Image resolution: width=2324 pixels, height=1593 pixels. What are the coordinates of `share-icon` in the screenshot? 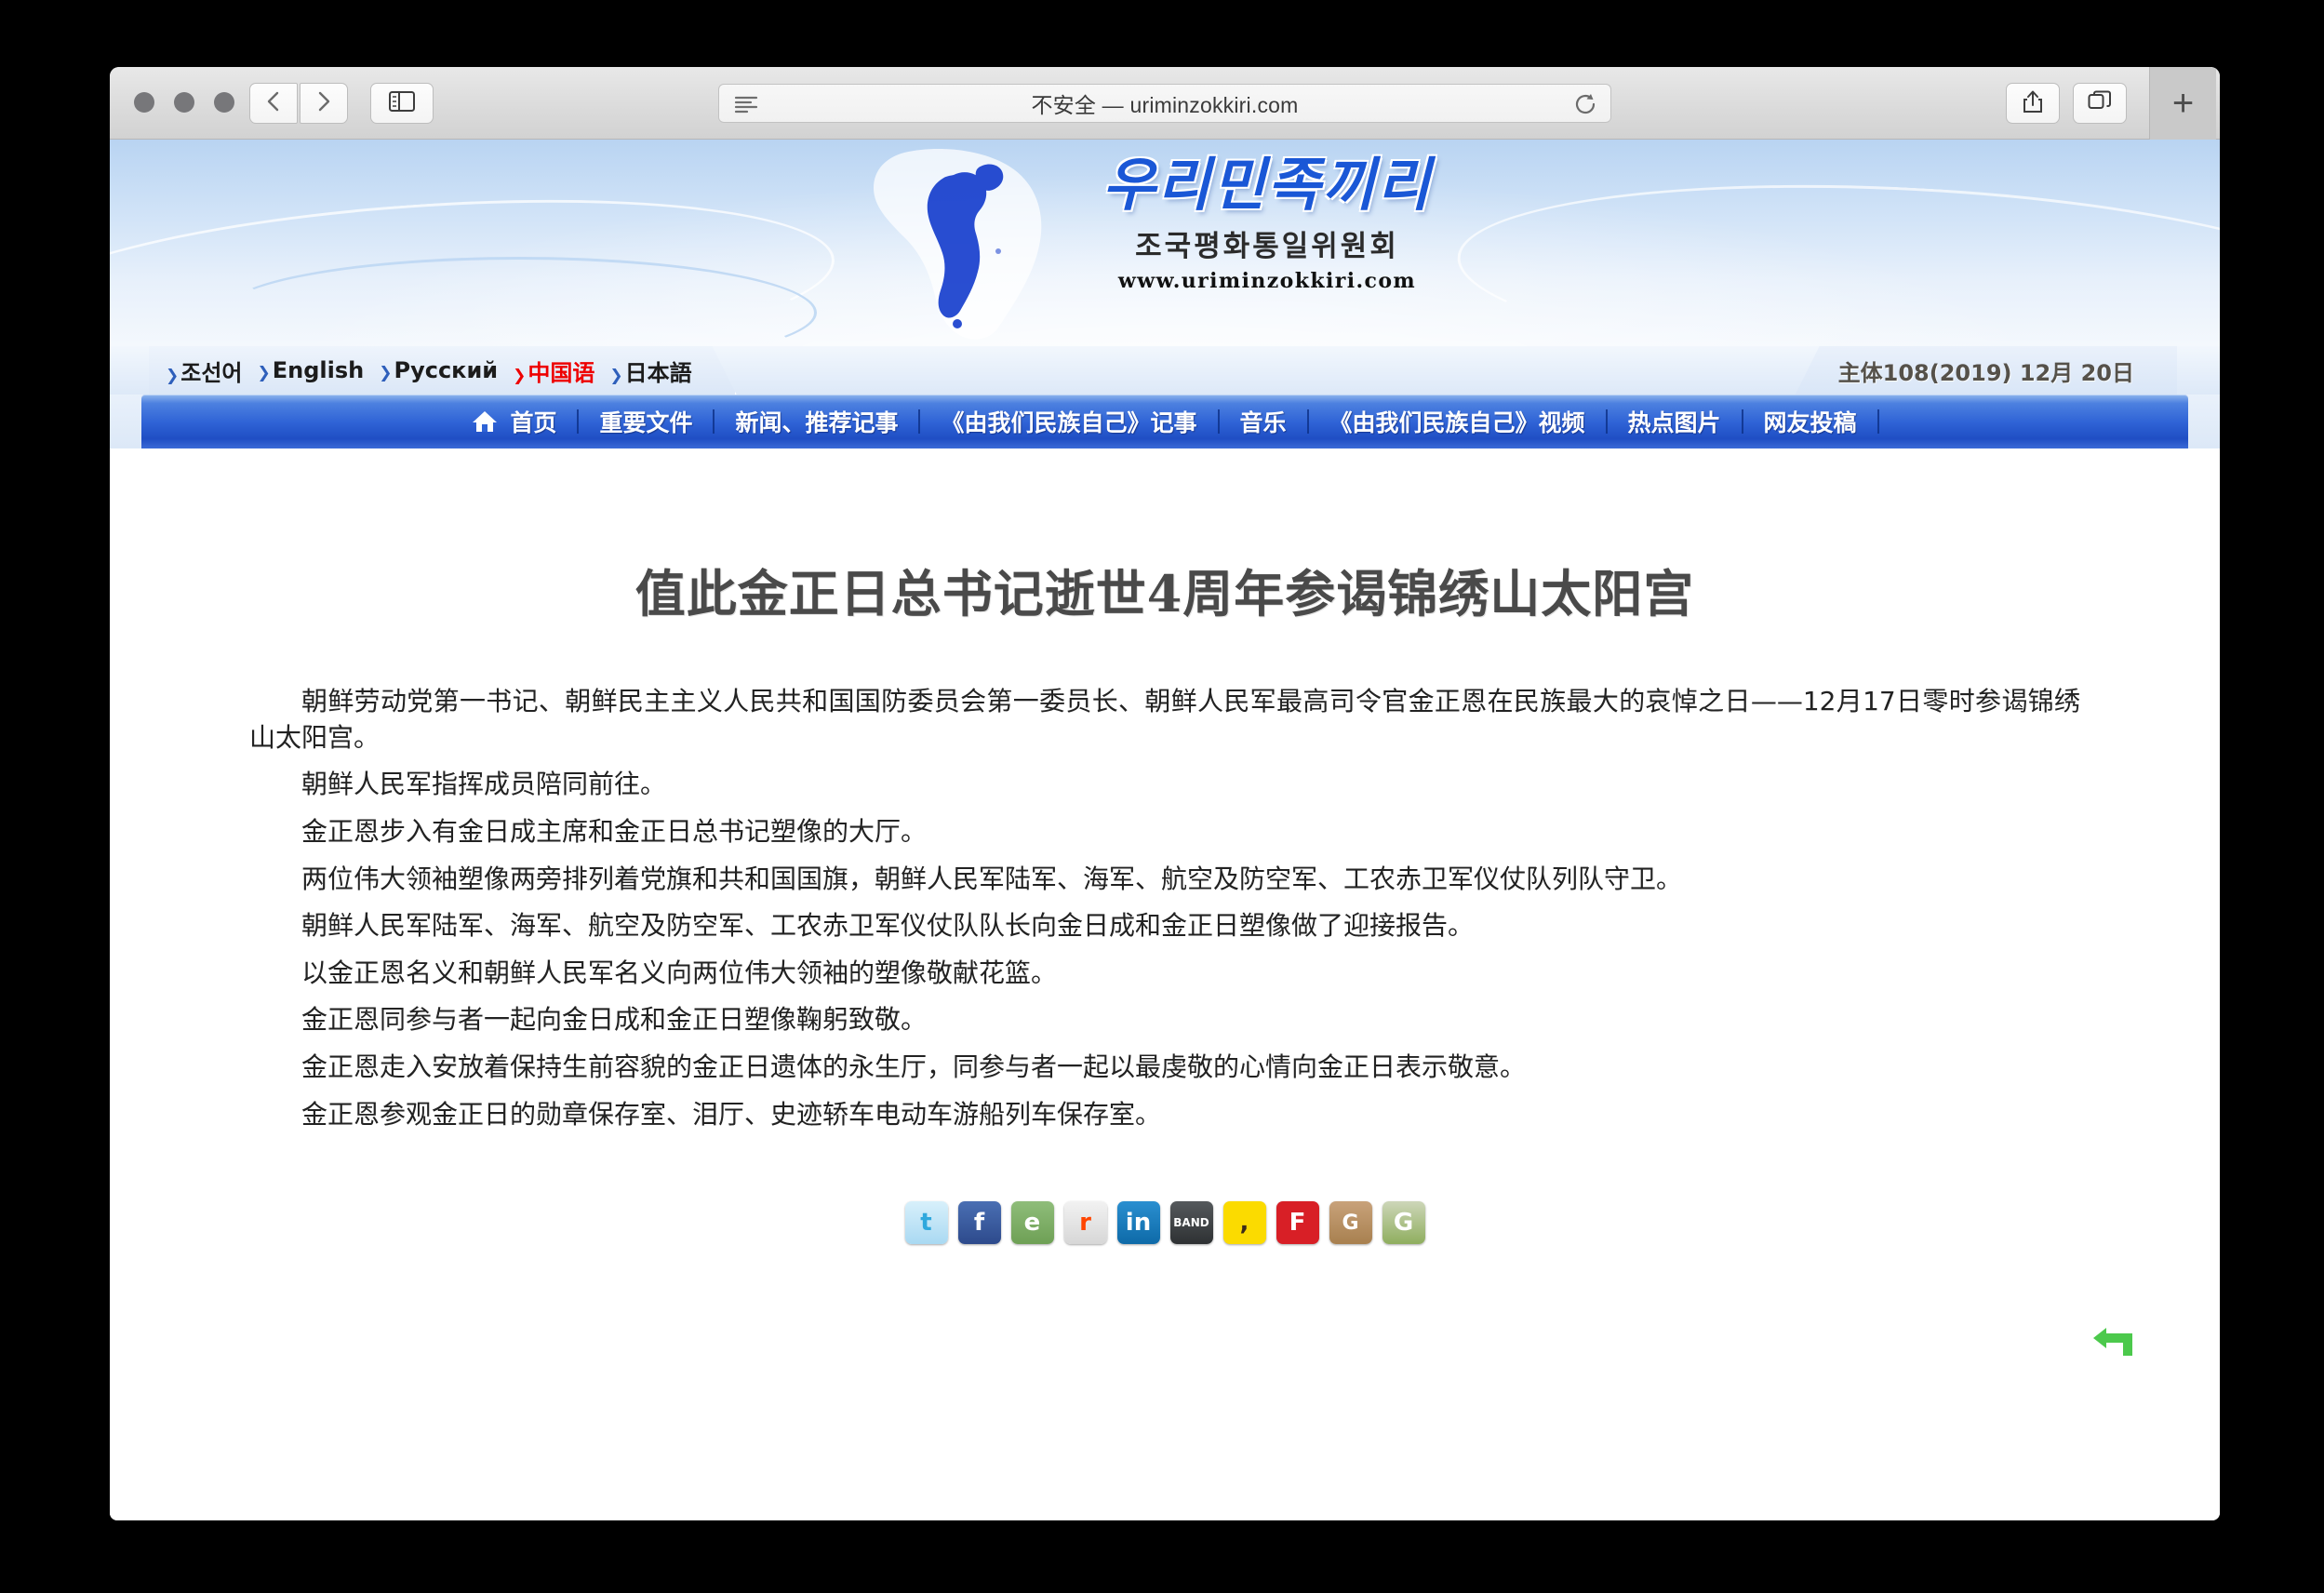 It's located at (2033, 103).